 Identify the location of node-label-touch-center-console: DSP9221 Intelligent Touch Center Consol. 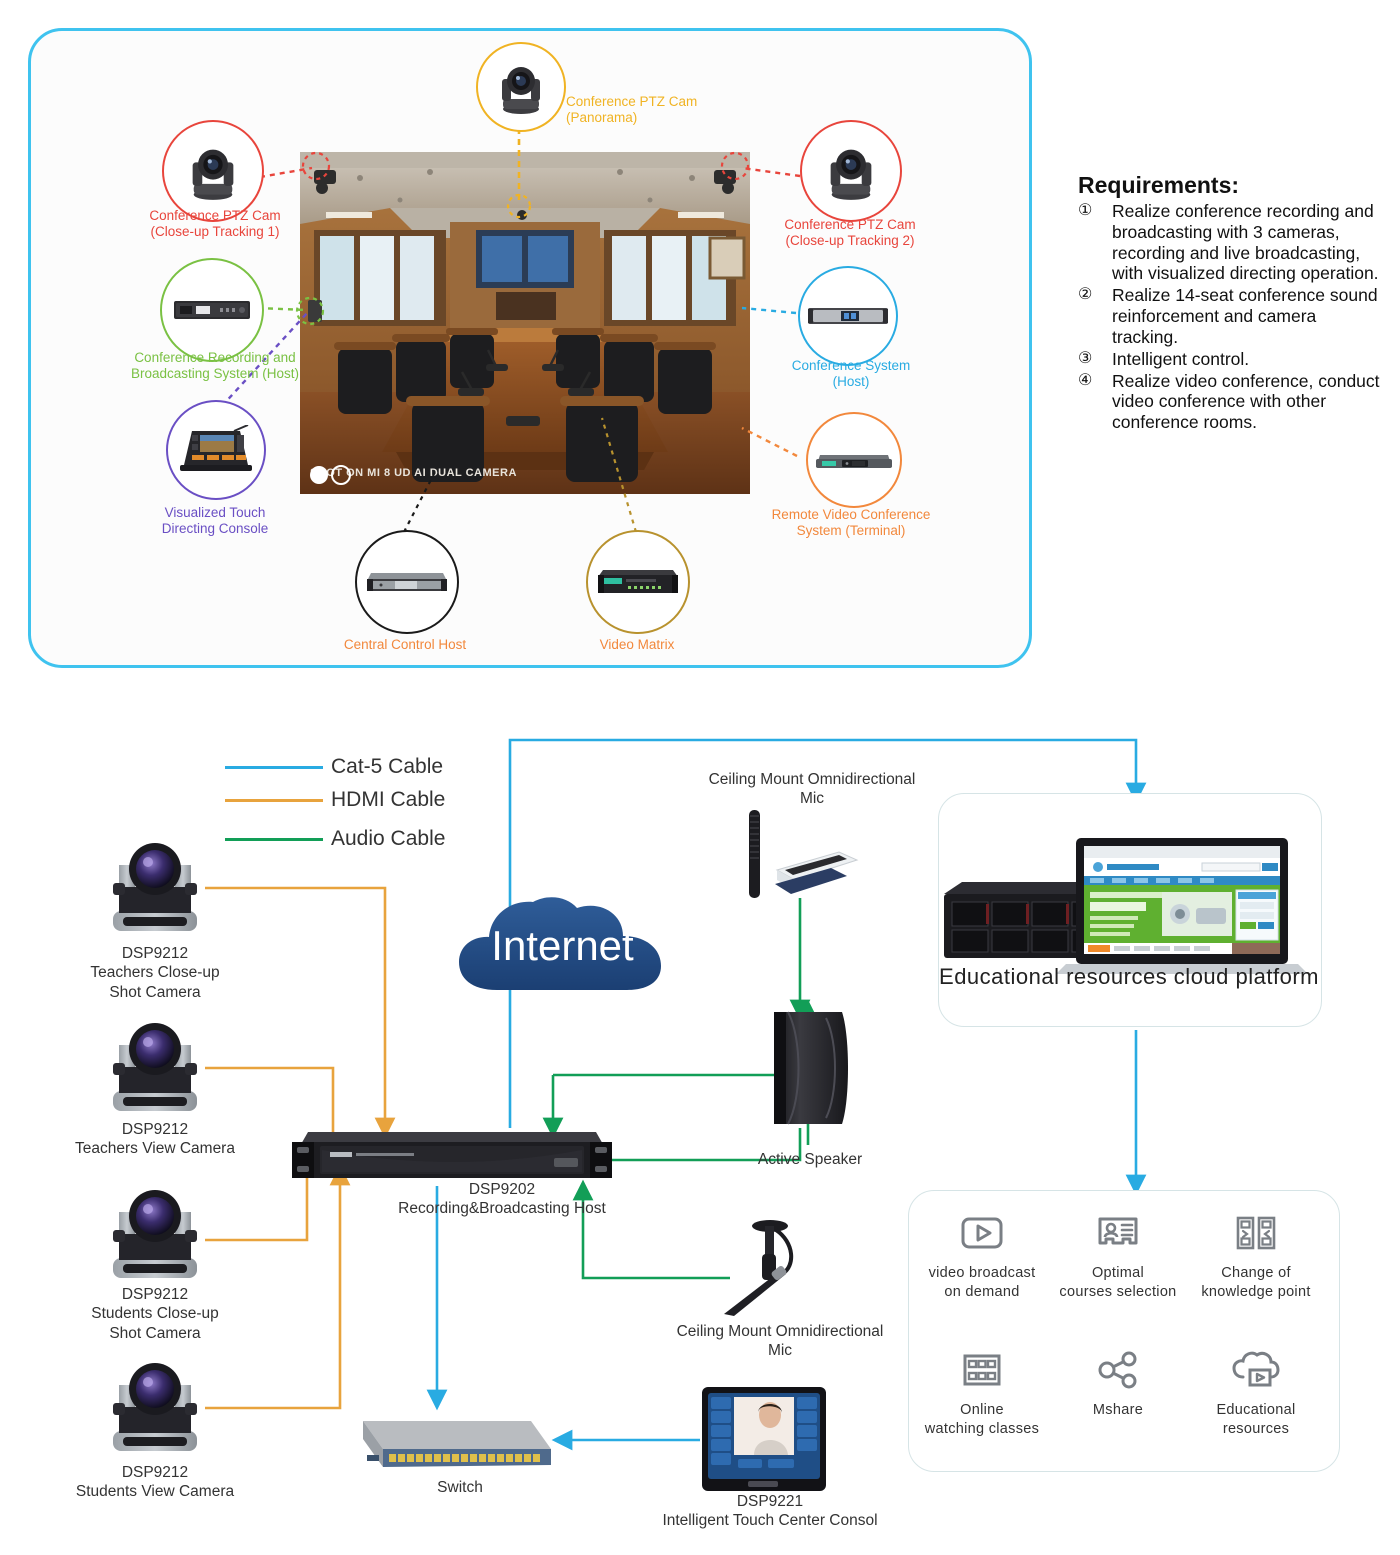
(770, 1511).